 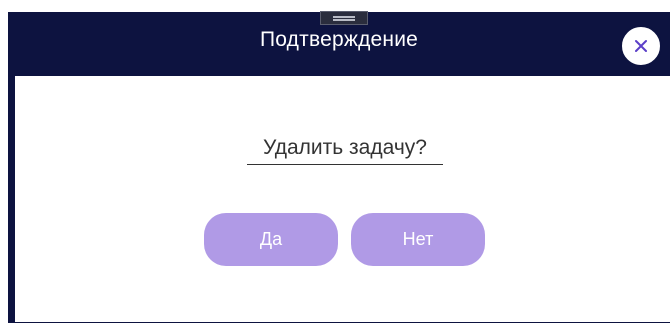 I want to click on close-button, so click(x=641, y=46).